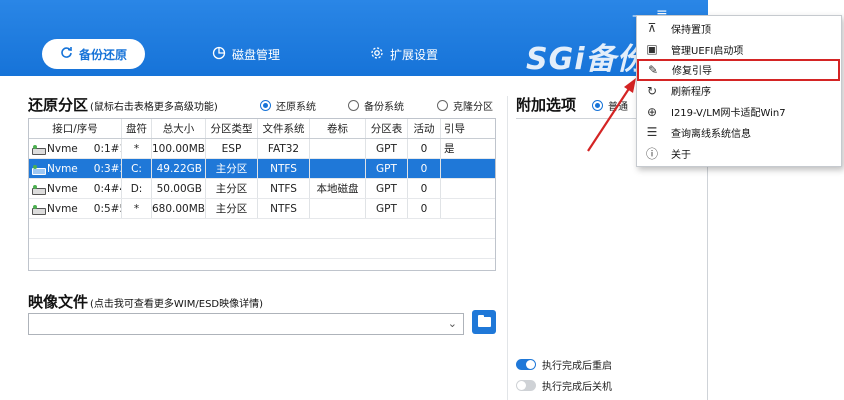  I want to click on col-header: 盘符, so click(137, 128).